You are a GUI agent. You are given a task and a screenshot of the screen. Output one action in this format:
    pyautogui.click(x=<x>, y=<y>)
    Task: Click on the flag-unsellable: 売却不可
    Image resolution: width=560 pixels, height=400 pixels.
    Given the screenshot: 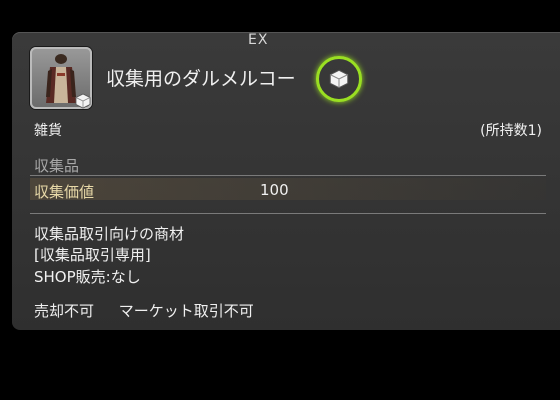 What is the action you would take?
    pyautogui.click(x=64, y=311)
    